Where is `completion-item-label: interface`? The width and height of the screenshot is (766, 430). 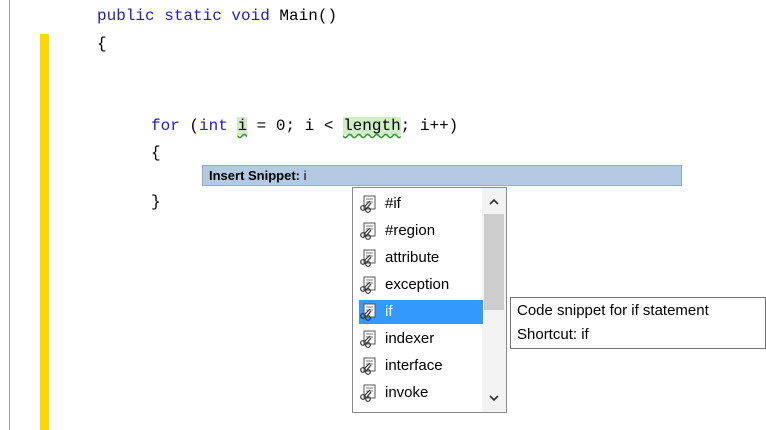
completion-item-label: interface is located at coordinates (414, 365).